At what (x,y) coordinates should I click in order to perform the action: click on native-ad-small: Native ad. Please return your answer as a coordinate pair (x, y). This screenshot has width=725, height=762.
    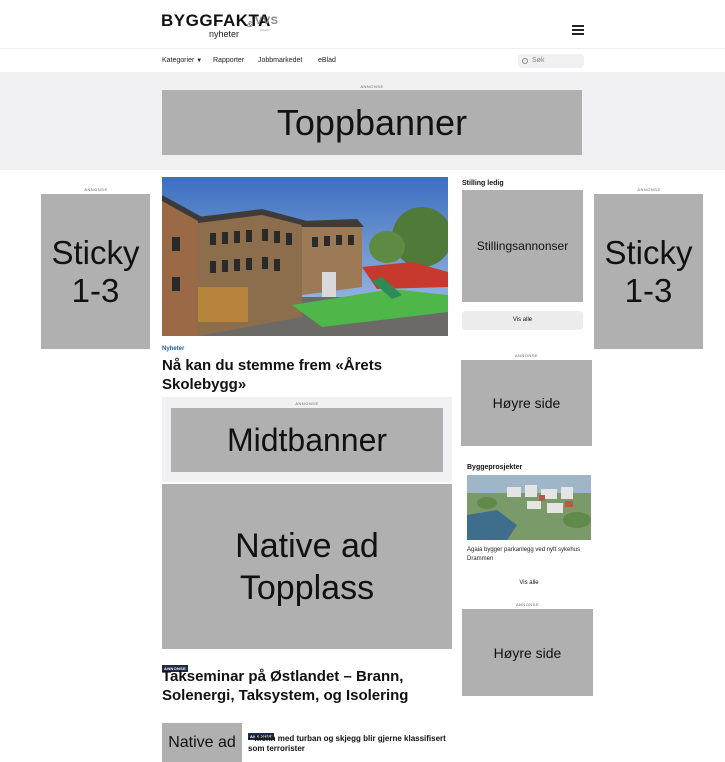
    Looking at the image, I should click on (202, 742).